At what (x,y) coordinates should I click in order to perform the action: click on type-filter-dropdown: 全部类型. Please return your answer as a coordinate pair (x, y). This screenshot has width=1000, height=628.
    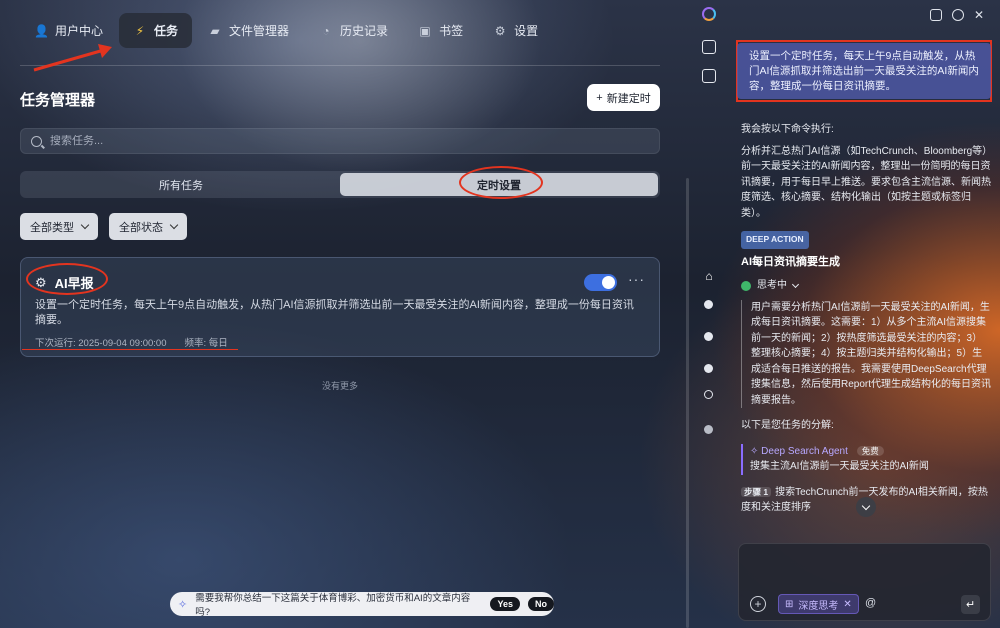
    Looking at the image, I should click on (59, 226).